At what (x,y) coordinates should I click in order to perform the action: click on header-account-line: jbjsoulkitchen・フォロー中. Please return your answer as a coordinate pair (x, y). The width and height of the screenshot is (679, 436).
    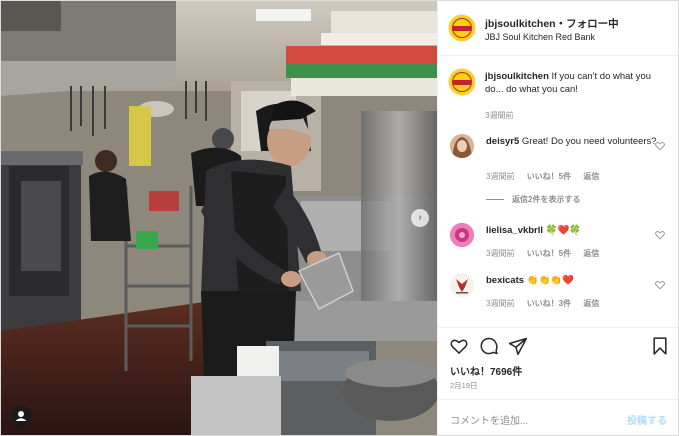
    Looking at the image, I should click on (552, 23).